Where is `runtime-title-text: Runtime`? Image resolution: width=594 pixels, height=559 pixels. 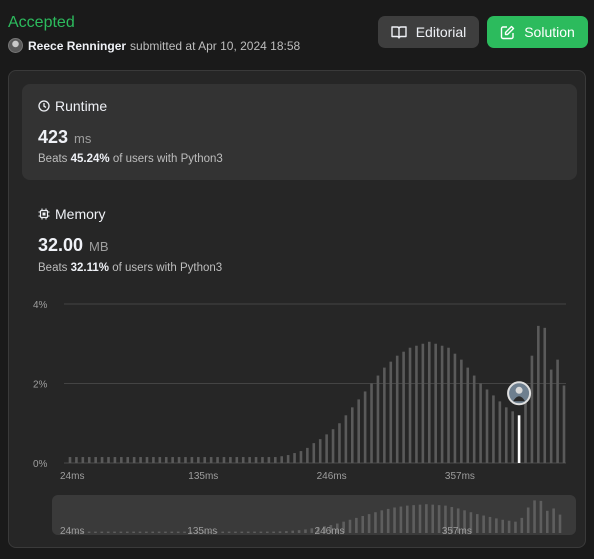 runtime-title-text: Runtime is located at coordinates (81, 106).